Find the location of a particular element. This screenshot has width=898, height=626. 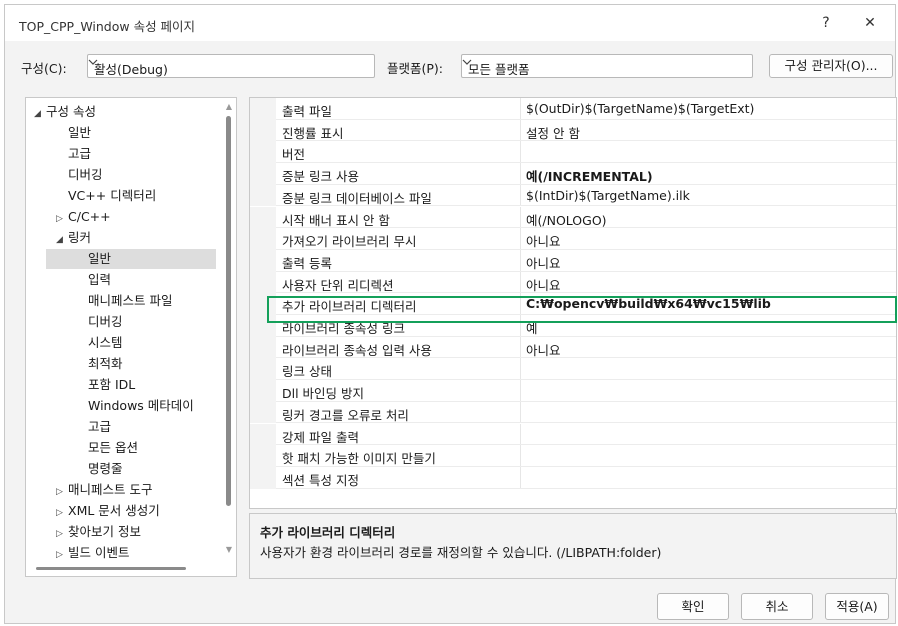

configuration-value: 활성(Debug) is located at coordinates (131, 69).